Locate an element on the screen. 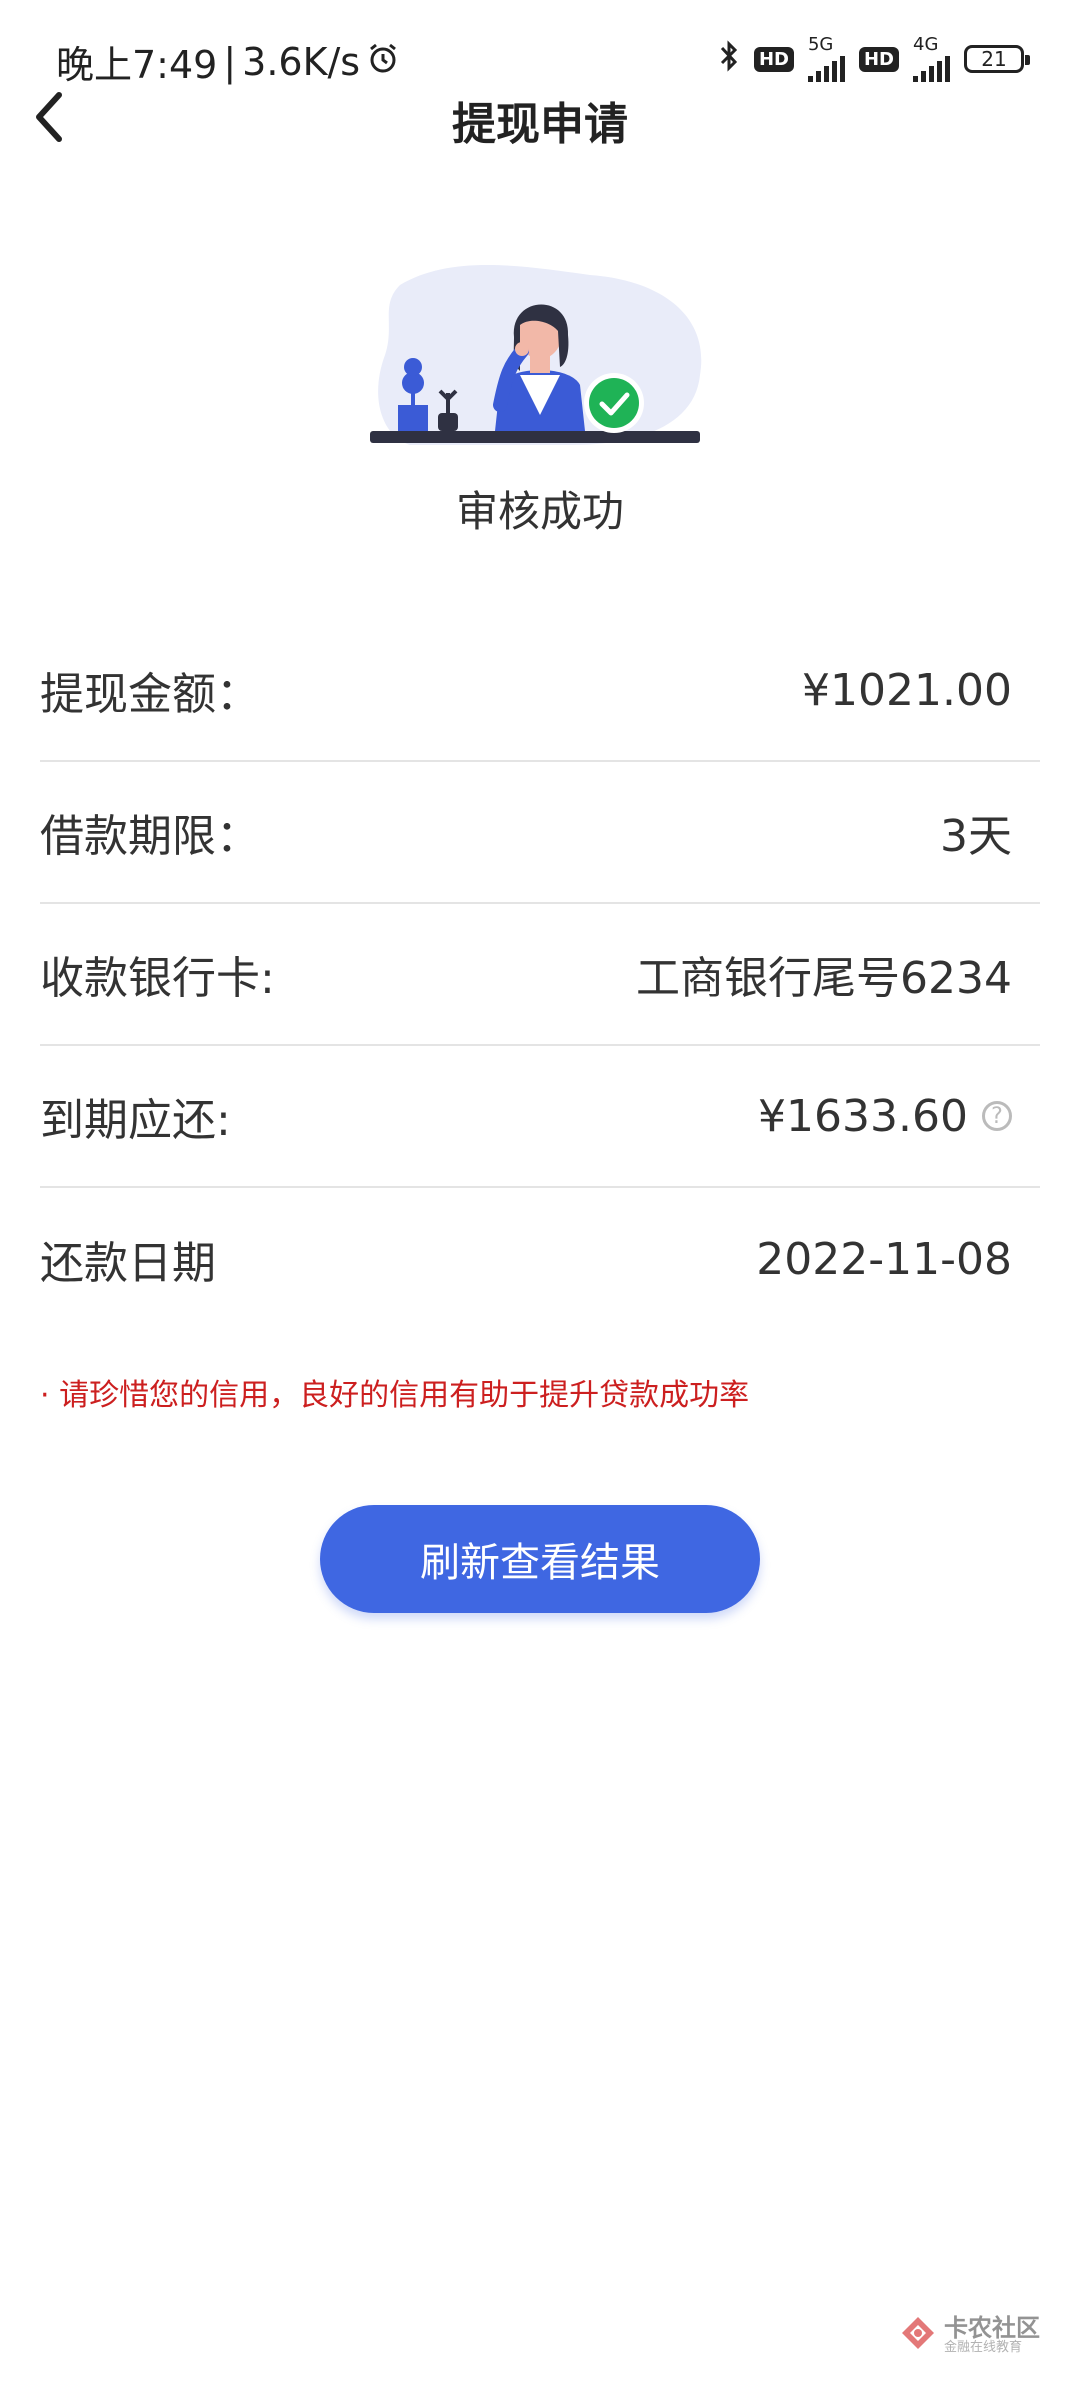 Image resolution: width=1080 pixels, height=2400 pixels. watermark-text: 卡农社区 金融在线教育 is located at coordinates (992, 2335).